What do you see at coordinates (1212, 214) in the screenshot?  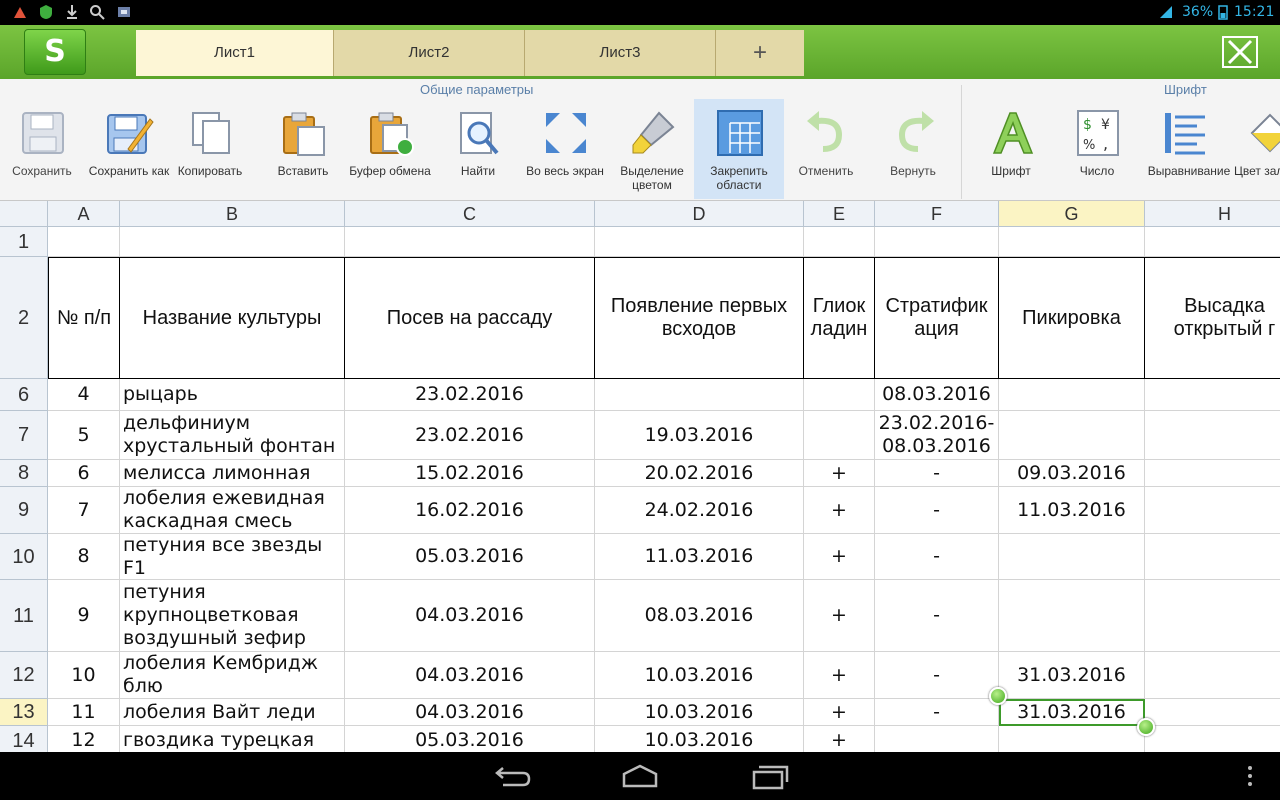 I see `column-header-h: H` at bounding box center [1212, 214].